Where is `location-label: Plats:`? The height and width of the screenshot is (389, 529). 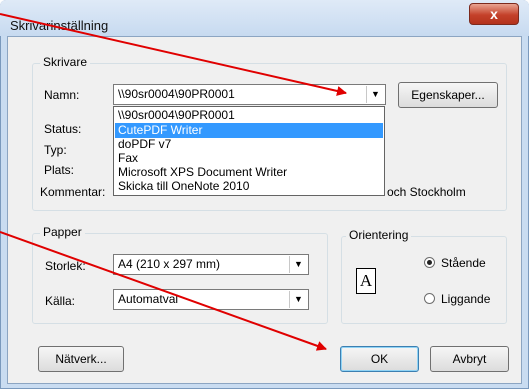
location-label: Plats: is located at coordinates (59, 170).